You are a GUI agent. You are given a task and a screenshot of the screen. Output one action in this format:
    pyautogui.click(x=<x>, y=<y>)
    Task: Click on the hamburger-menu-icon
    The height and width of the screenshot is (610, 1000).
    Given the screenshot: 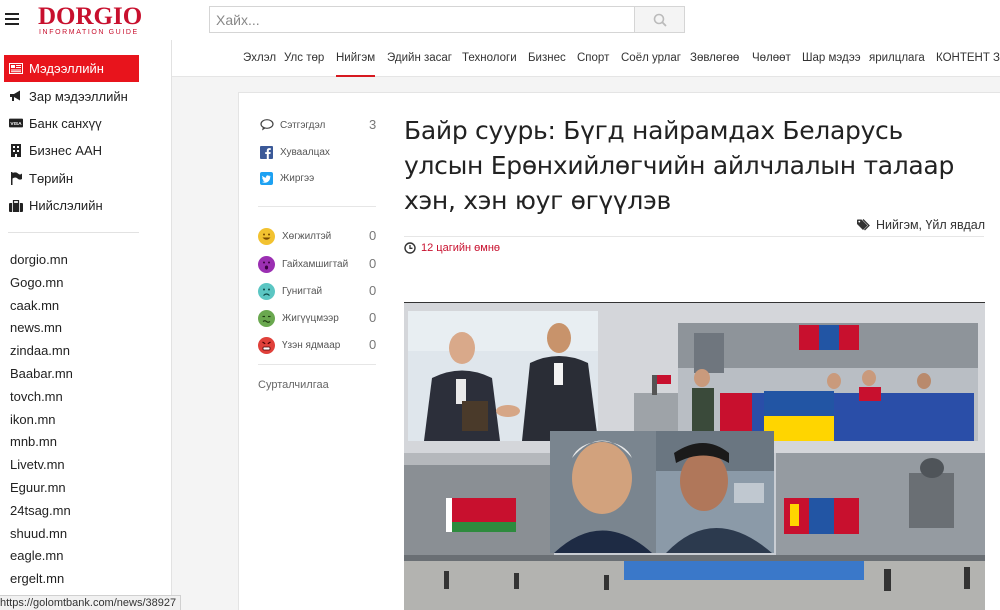 What is the action you would take?
    pyautogui.click(x=12, y=19)
    